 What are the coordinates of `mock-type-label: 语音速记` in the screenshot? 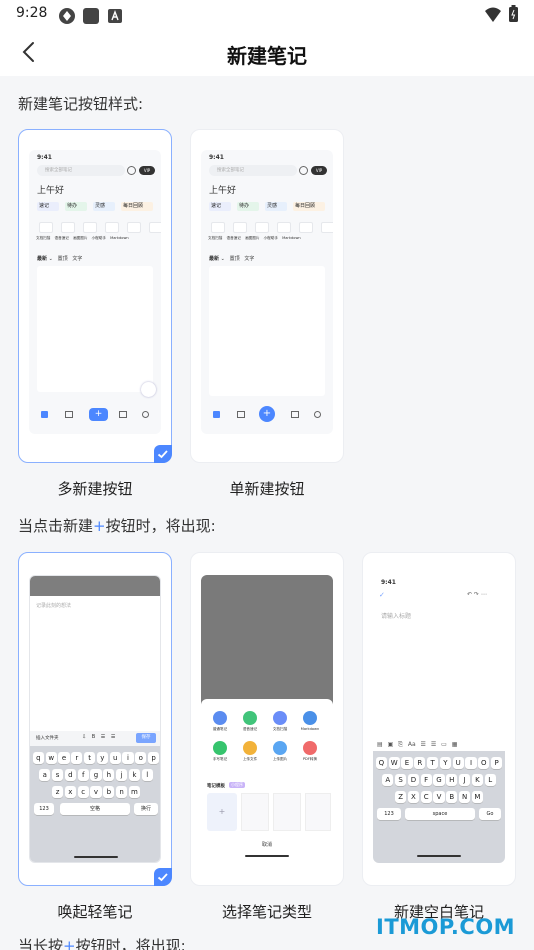 It's located at (250, 729).